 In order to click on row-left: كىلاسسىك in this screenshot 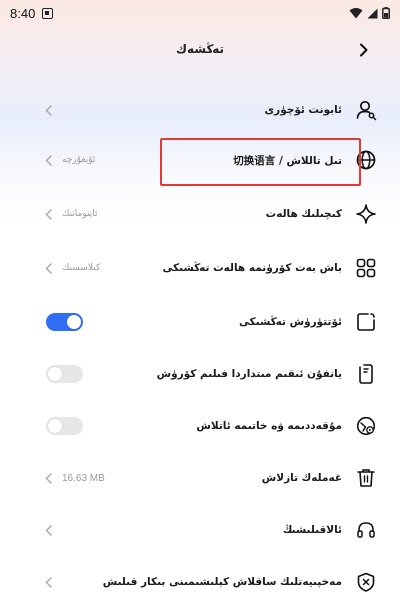, I will do `click(71, 268)`.